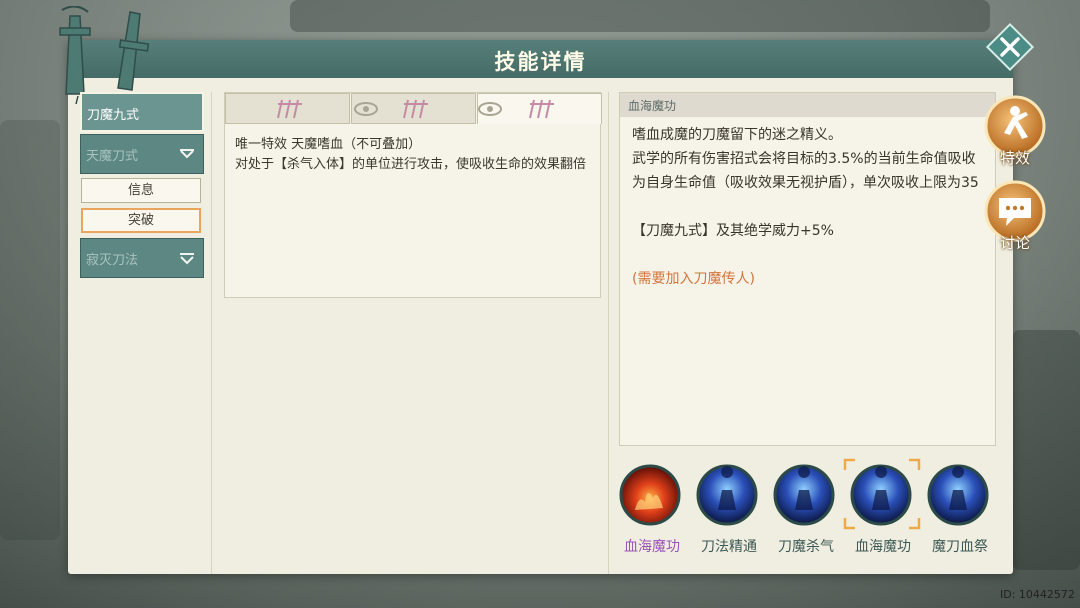 Image resolution: width=1080 pixels, height=608 pixels. I want to click on close-button, so click(1010, 47).